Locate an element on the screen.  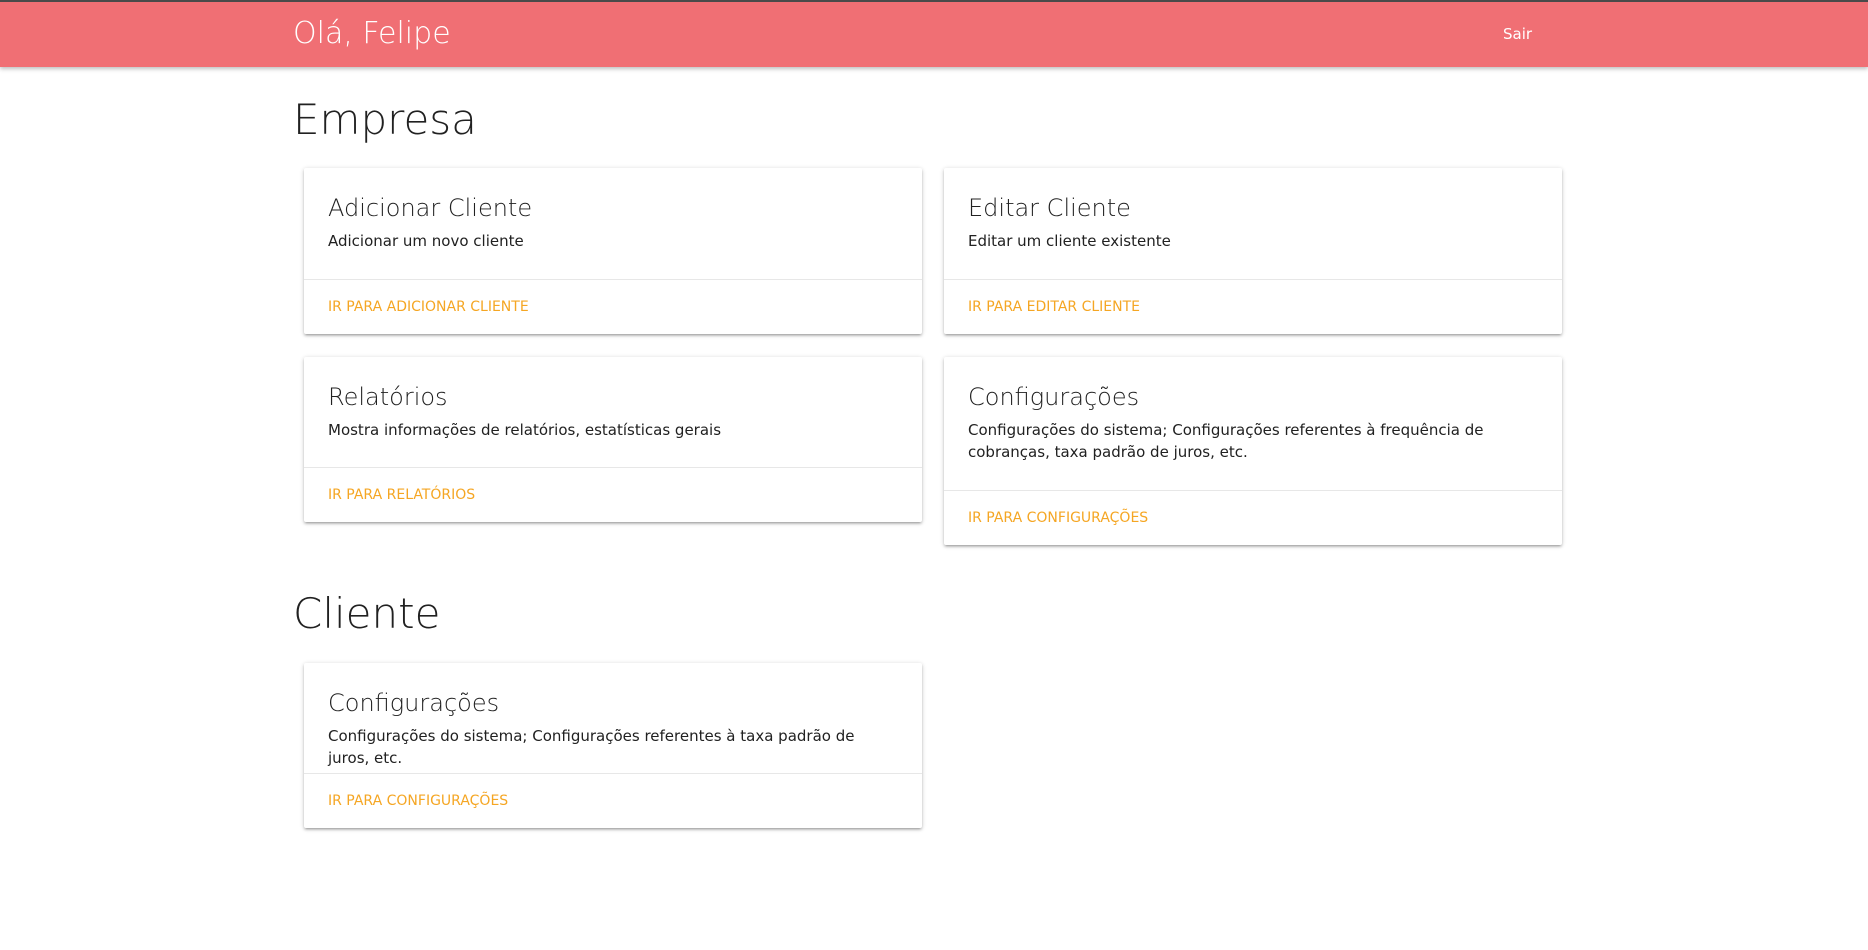
add-client-link: IR PARA ADICIONAR CLIENTE is located at coordinates (428, 307).